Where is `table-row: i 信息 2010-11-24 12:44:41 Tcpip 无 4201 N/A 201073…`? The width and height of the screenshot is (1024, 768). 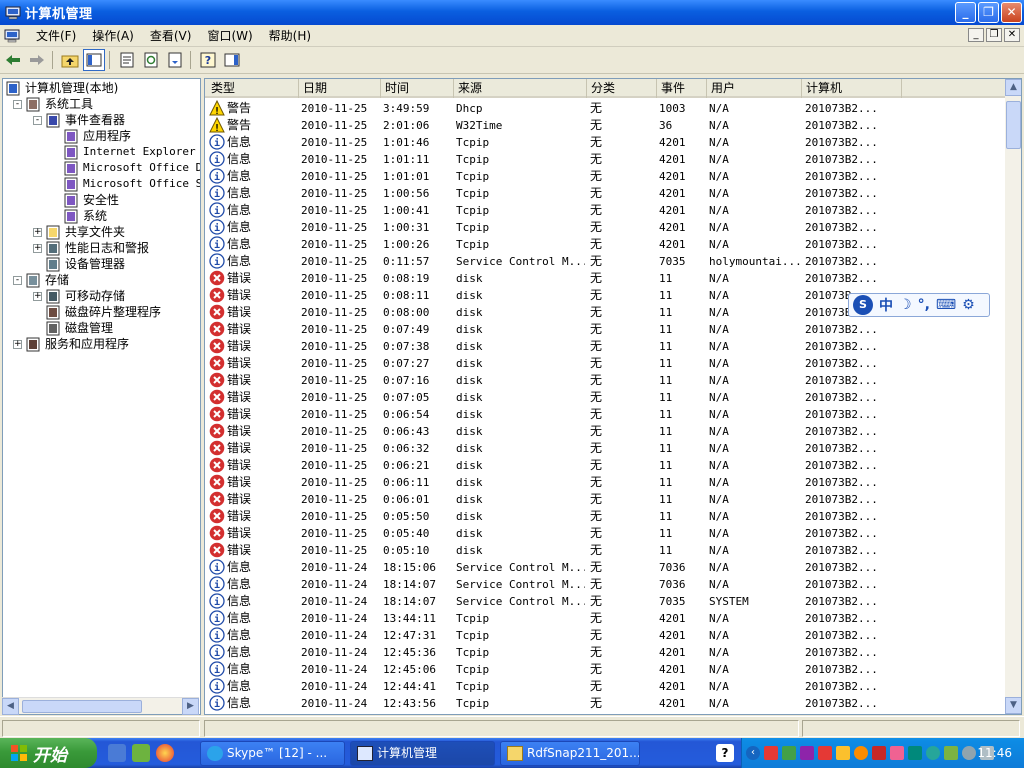 table-row: i 信息 2010-11-24 12:44:41 Tcpip 无 4201 N/A 201073… is located at coordinates (605, 686).